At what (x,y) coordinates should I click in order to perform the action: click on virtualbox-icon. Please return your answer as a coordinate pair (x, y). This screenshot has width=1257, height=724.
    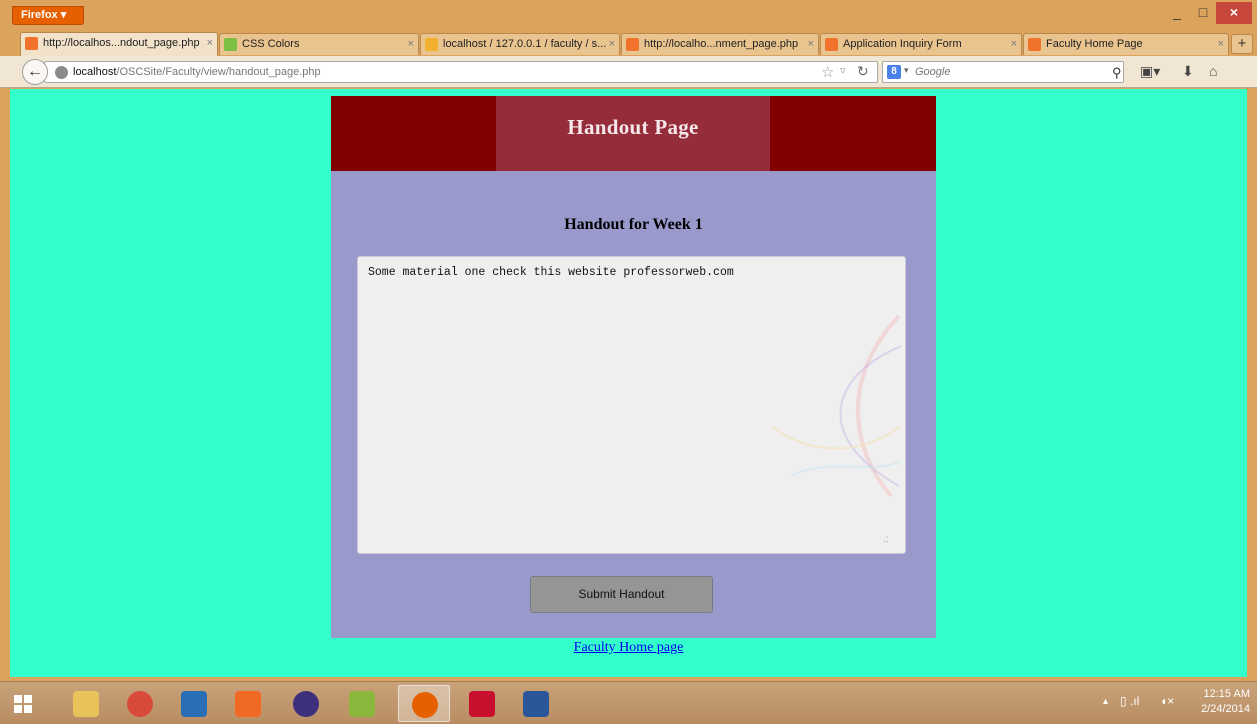
    Looking at the image, I should click on (194, 704).